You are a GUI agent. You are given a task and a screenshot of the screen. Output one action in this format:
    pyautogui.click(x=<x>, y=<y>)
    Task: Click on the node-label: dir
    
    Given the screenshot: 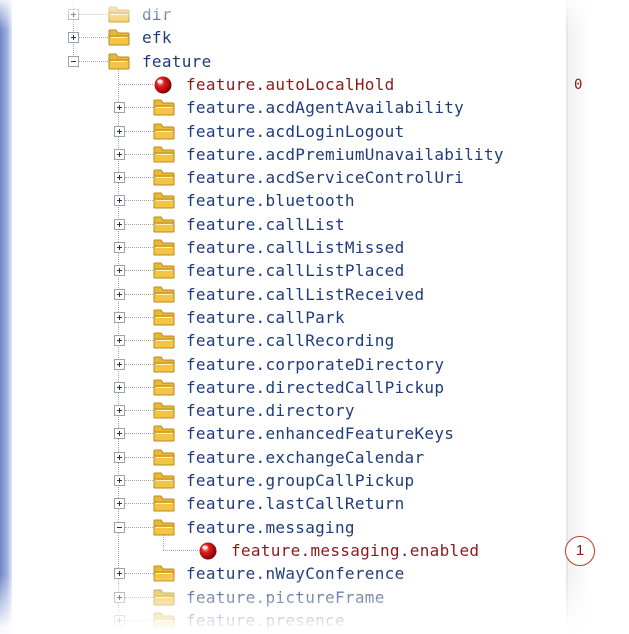 What is the action you would take?
    pyautogui.click(x=157, y=14)
    